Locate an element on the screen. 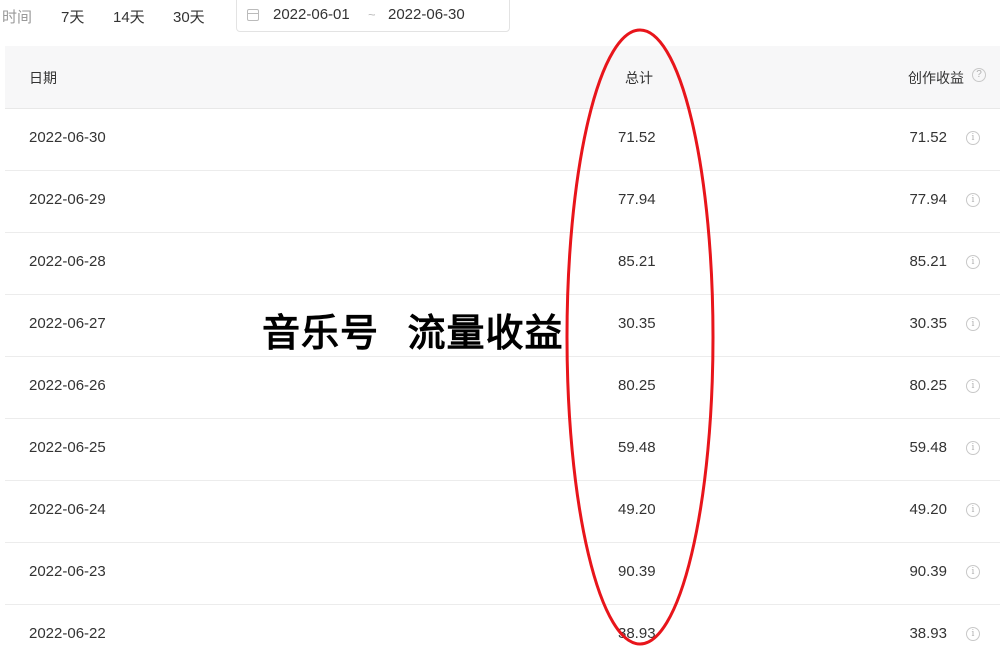 The image size is (1000, 646). row-date: 2022-06-30 is located at coordinates (67, 137).